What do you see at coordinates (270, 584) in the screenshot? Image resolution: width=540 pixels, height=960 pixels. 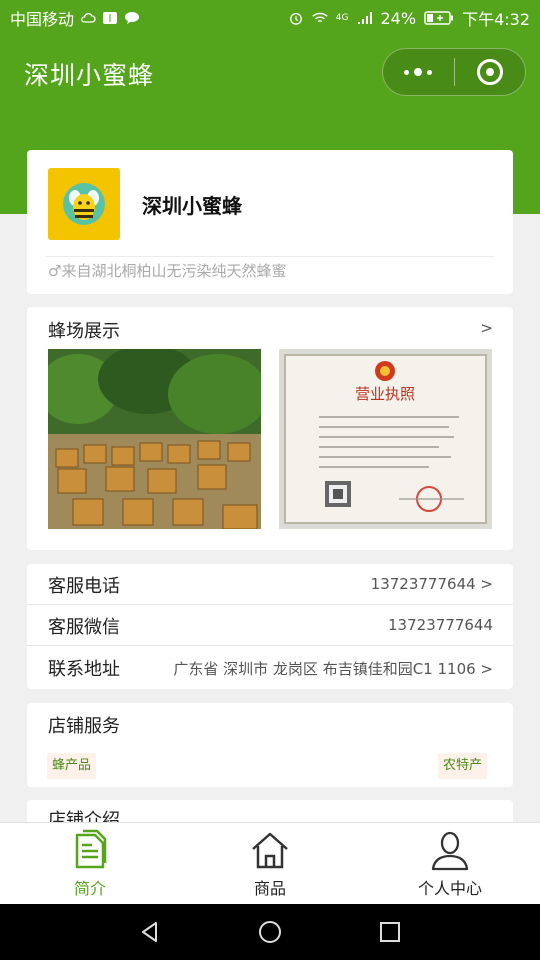 I see `phone-row: 客服电话 13723777644 >` at bounding box center [270, 584].